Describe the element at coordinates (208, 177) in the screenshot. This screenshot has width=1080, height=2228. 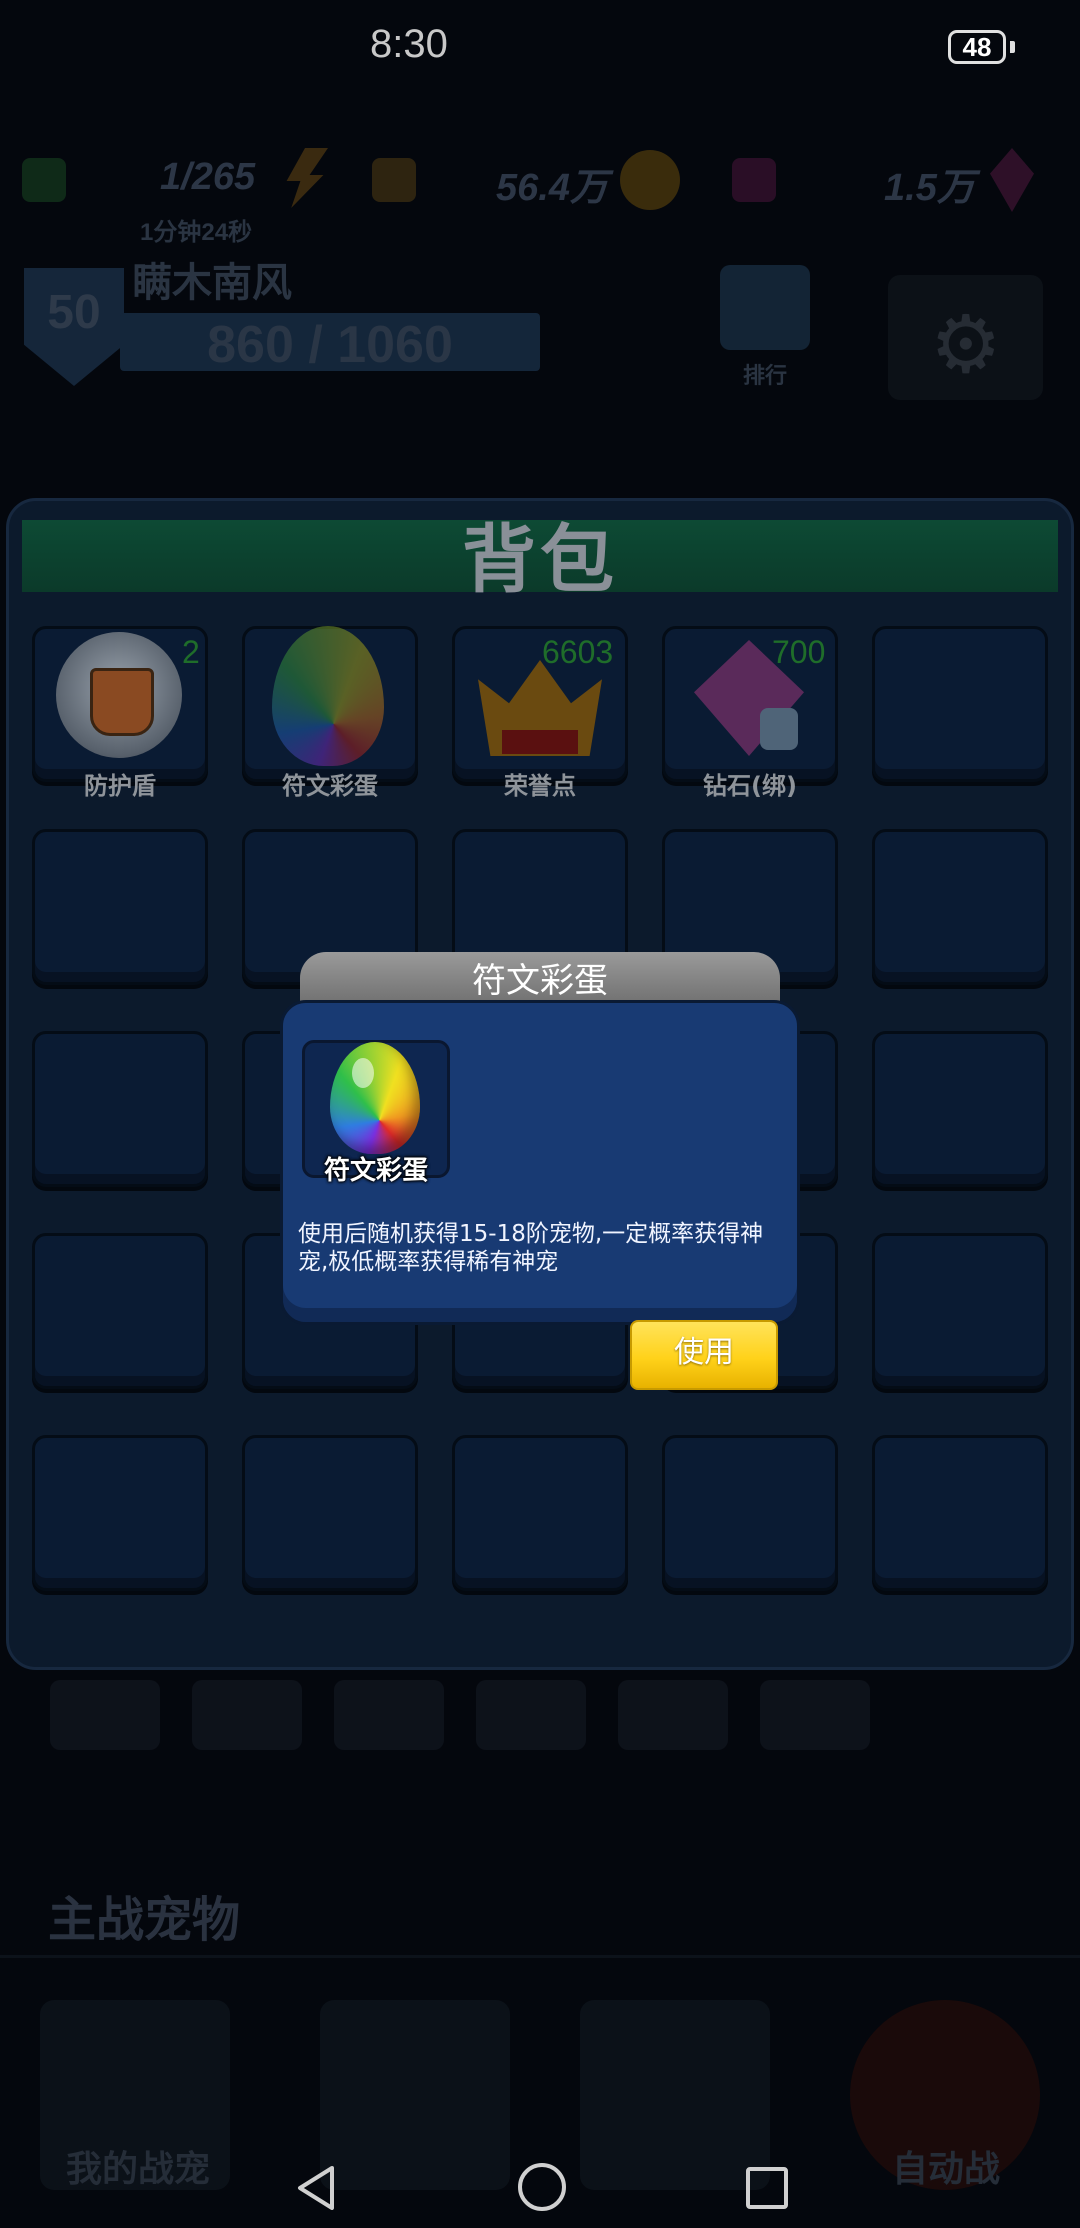
I see `energy-value: 1/265` at that location.